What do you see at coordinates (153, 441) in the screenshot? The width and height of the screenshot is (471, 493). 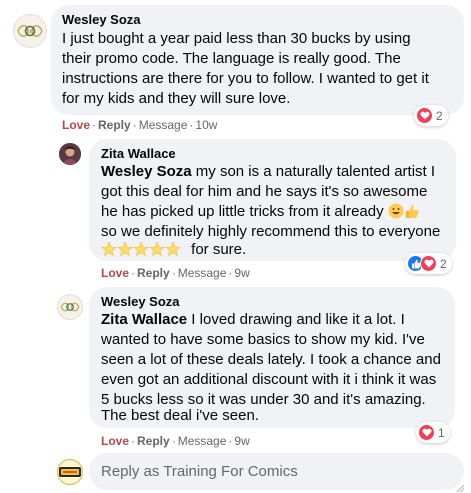 I see `comment-3-reply-button: Reply` at bounding box center [153, 441].